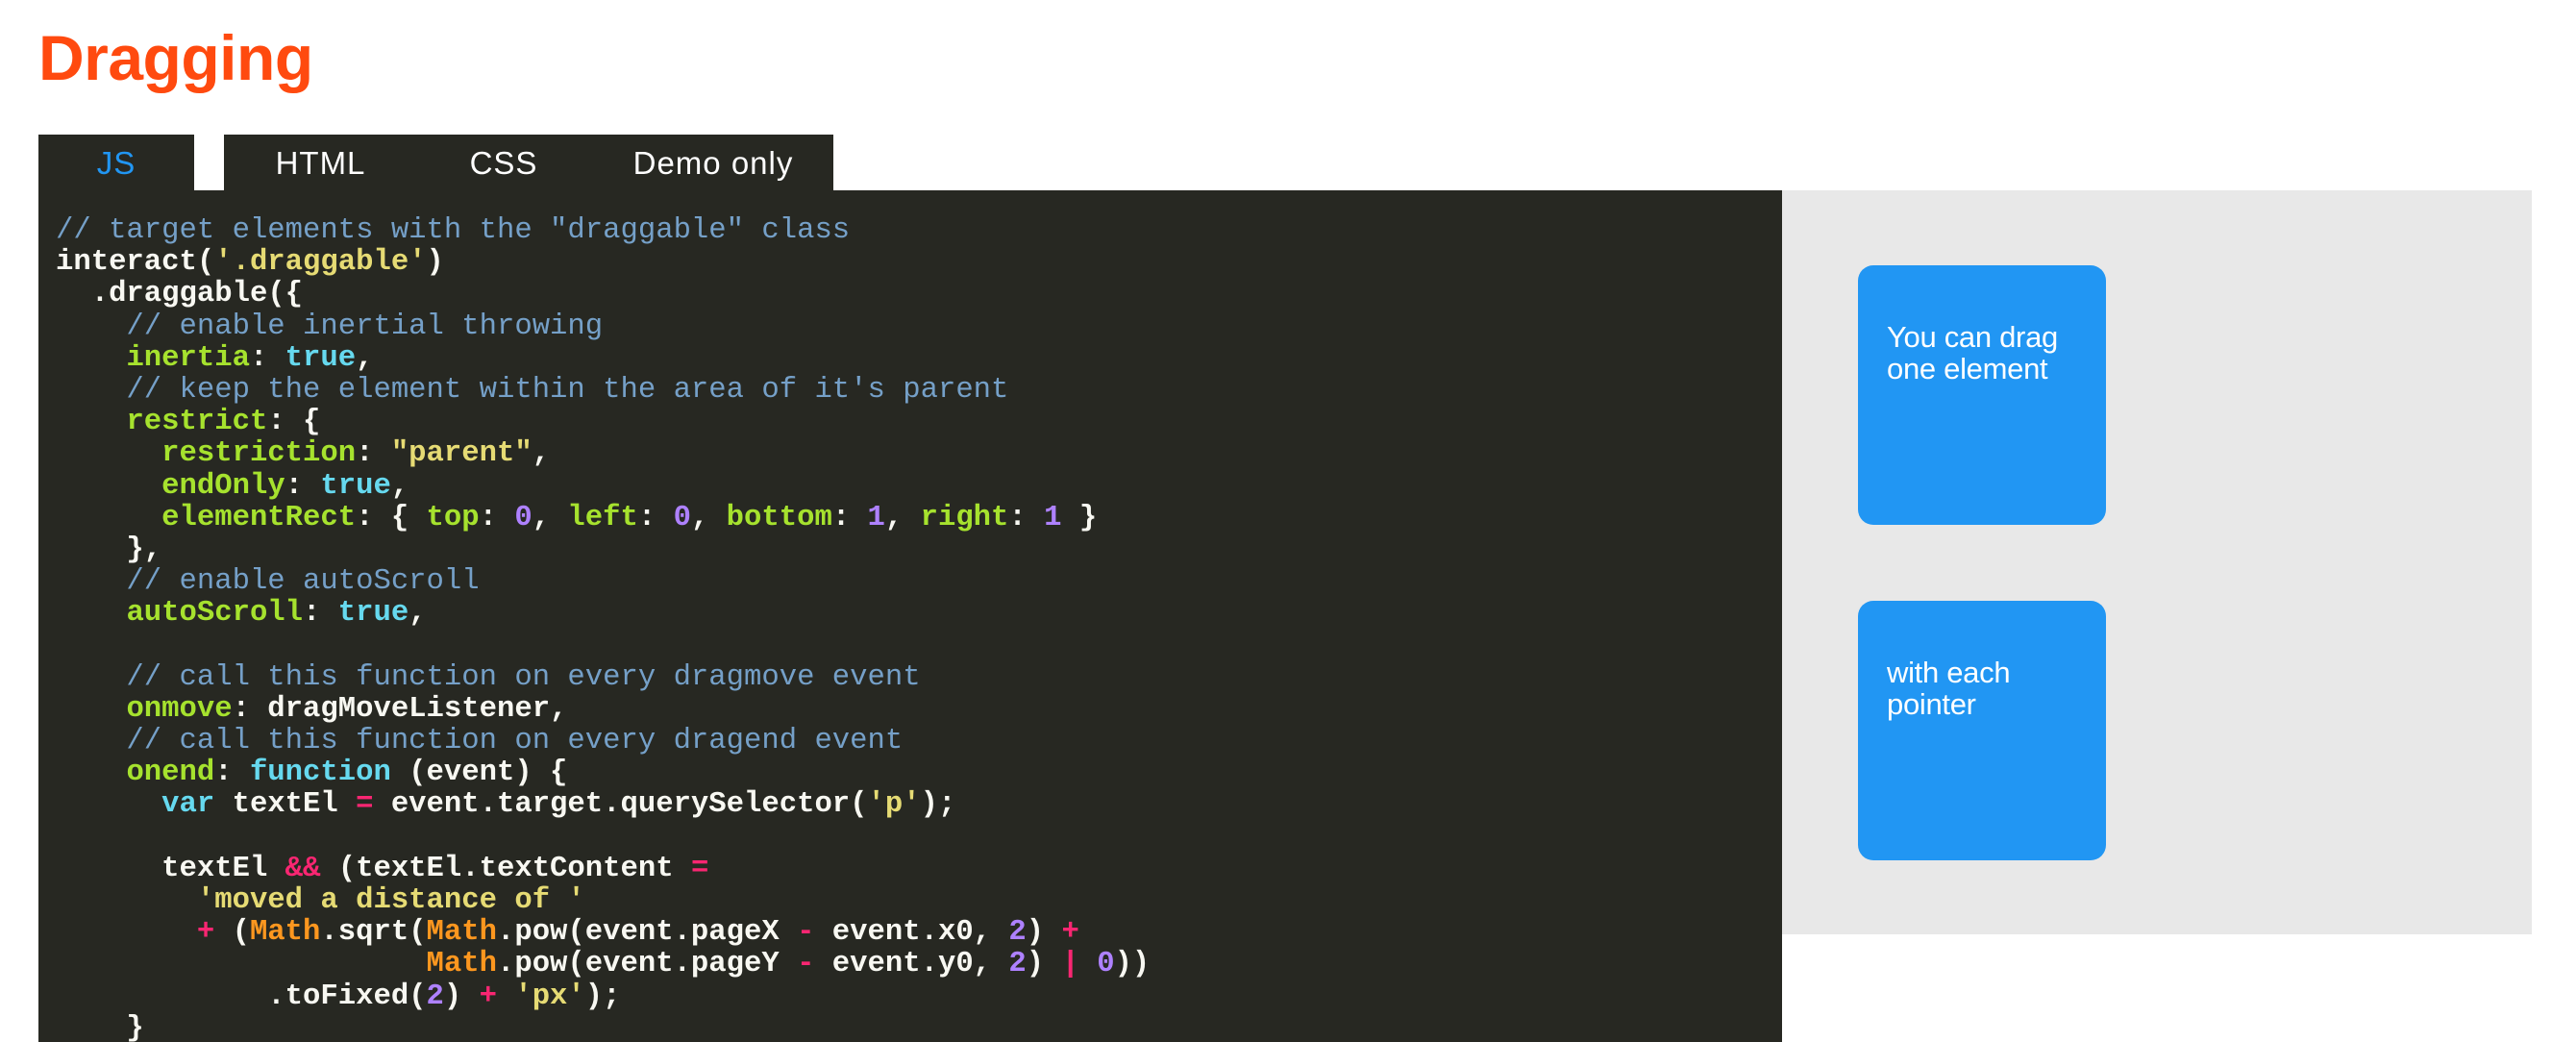 The width and height of the screenshot is (2576, 1042). What do you see at coordinates (175, 57) in the screenshot?
I see `page-title: Dragging` at bounding box center [175, 57].